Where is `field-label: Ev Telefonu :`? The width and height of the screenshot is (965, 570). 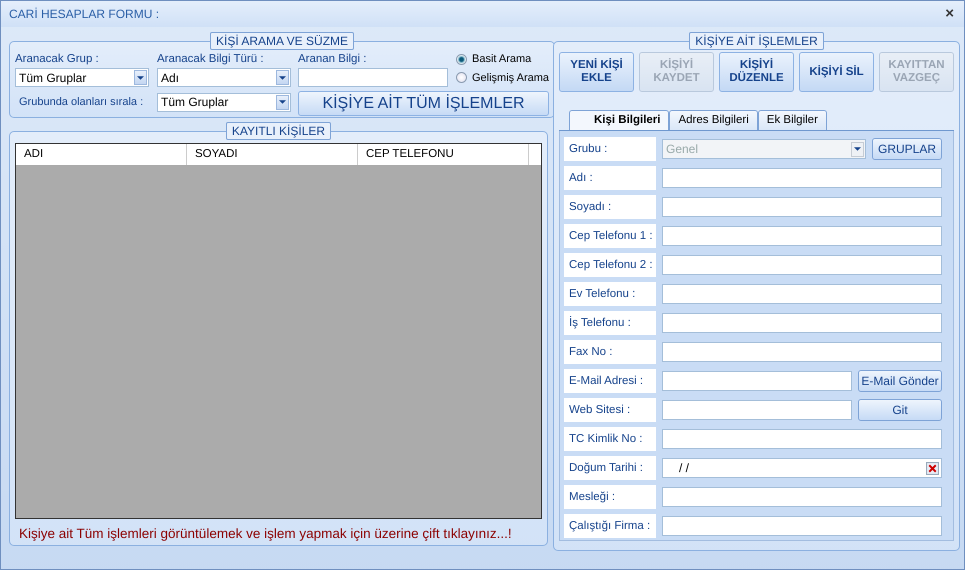
field-label: Ev Telefonu : is located at coordinates (610, 294).